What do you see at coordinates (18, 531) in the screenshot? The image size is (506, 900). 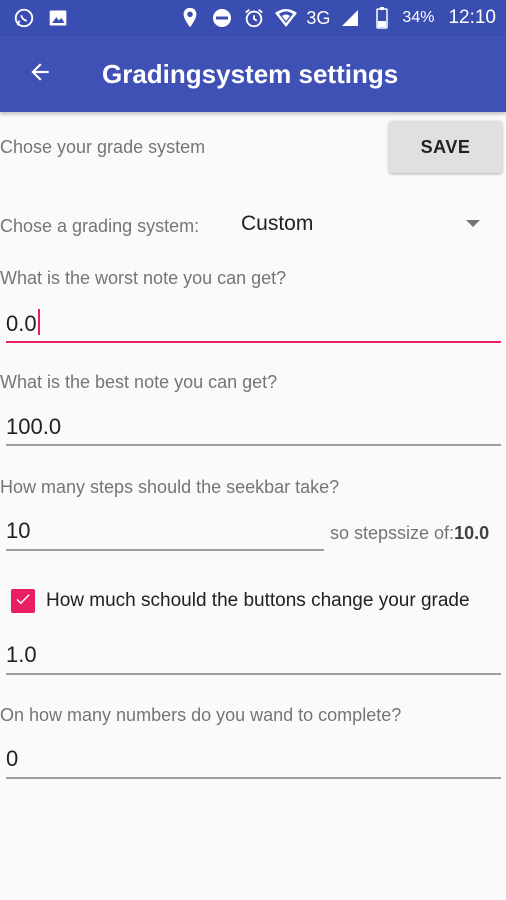 I see `steps-input: 10` at bounding box center [18, 531].